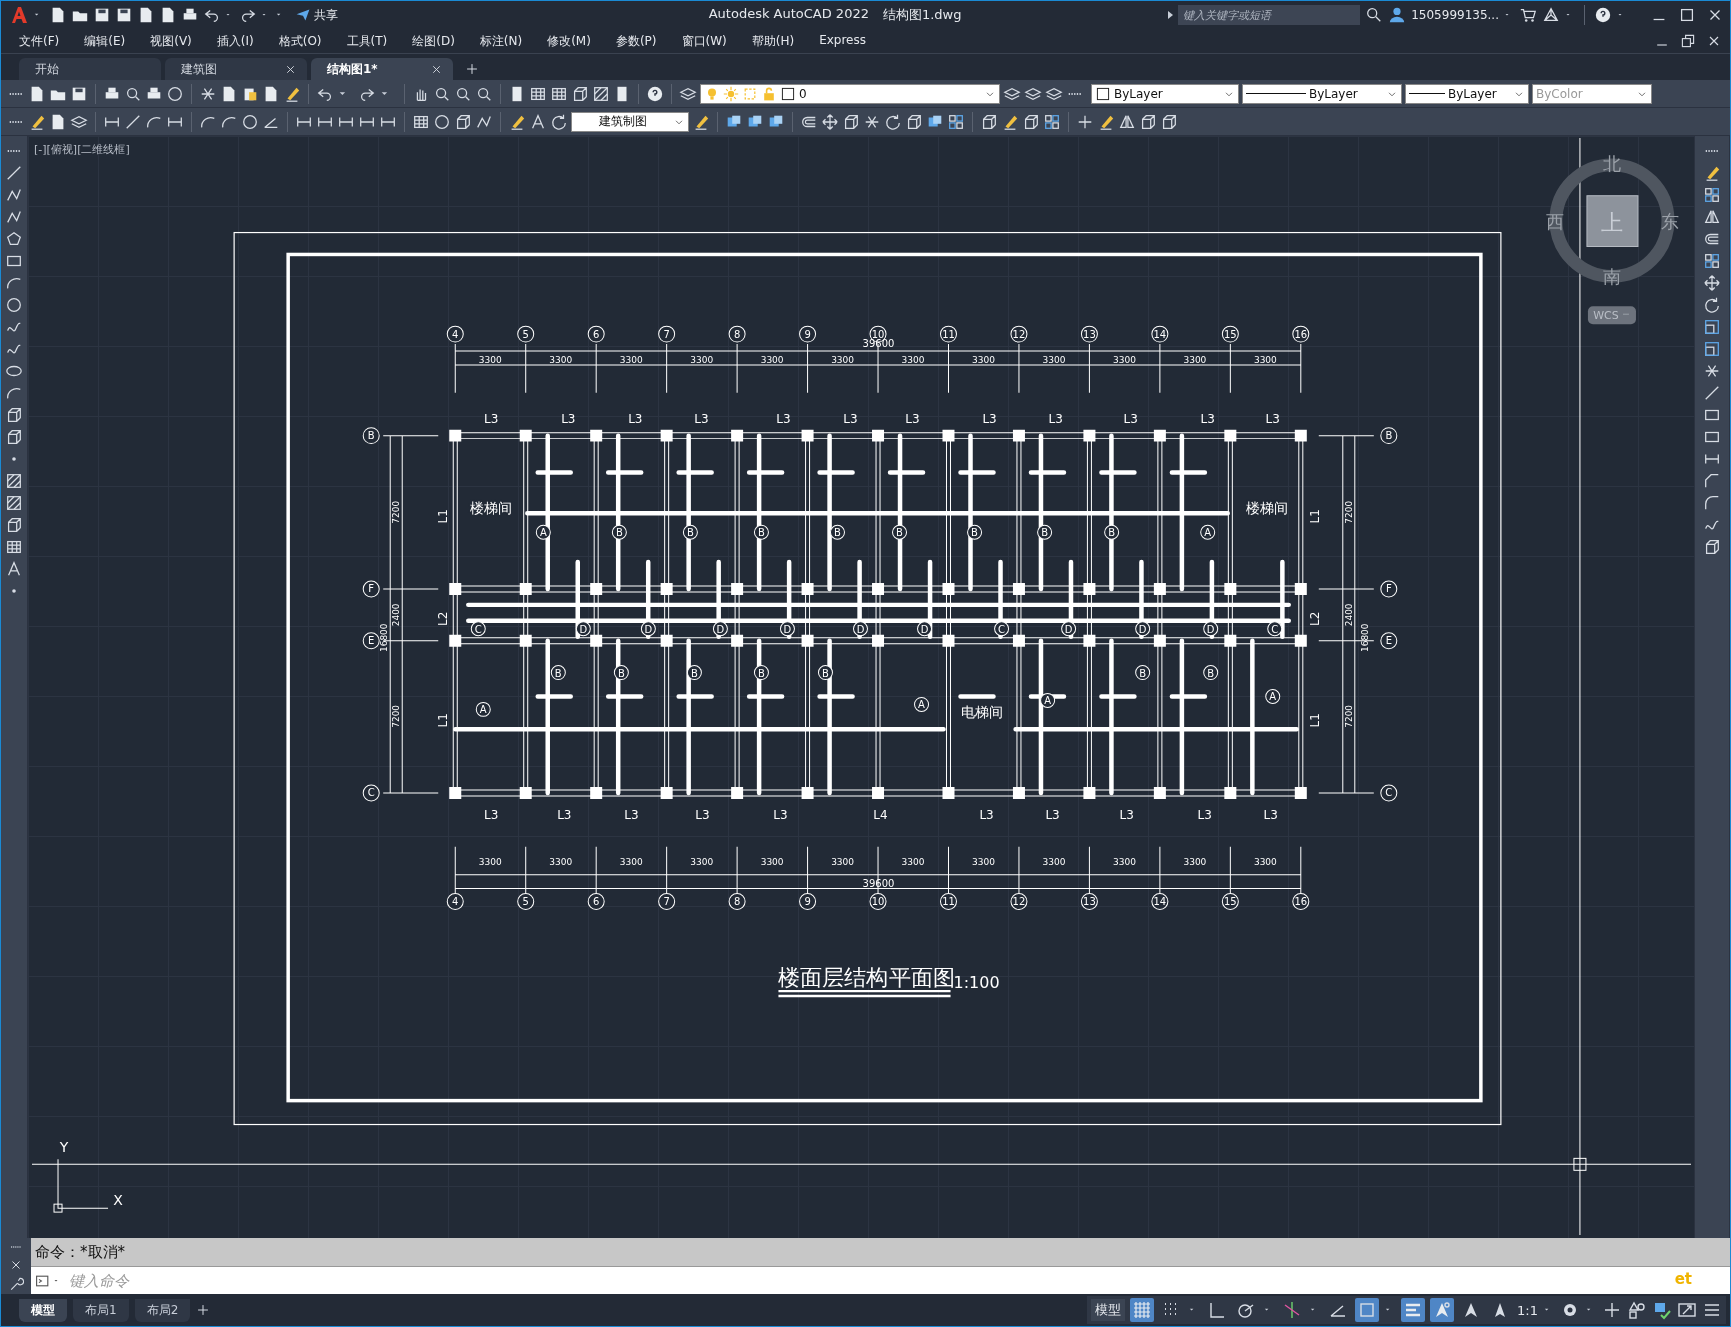 The width and height of the screenshot is (1731, 1327). Describe the element at coordinates (1528, 15) in the screenshot. I see `cart-icon` at that location.